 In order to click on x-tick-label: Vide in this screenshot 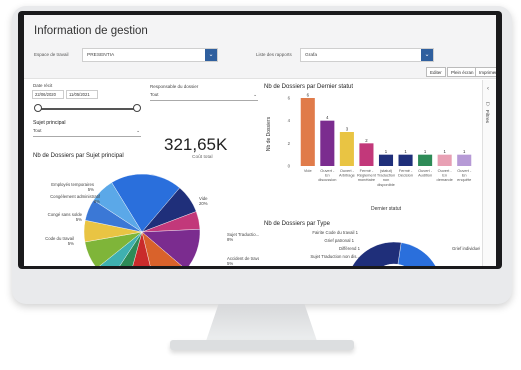, I will do `click(308, 170)`.